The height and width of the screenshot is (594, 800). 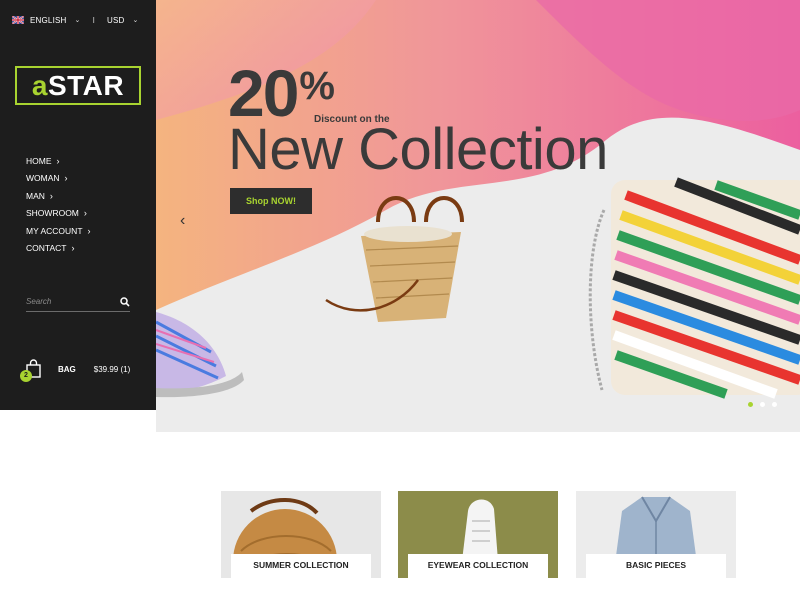 I want to click on collection-card-basic: BASIC PIECES, so click(x=656, y=534).